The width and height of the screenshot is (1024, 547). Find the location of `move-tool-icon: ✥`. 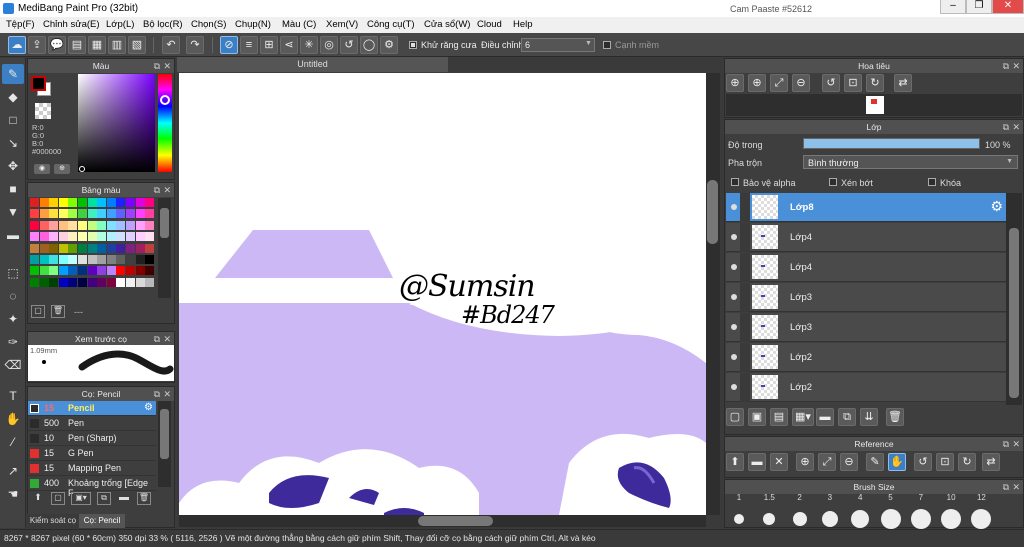

move-tool-icon: ✥ is located at coordinates (13, 166).